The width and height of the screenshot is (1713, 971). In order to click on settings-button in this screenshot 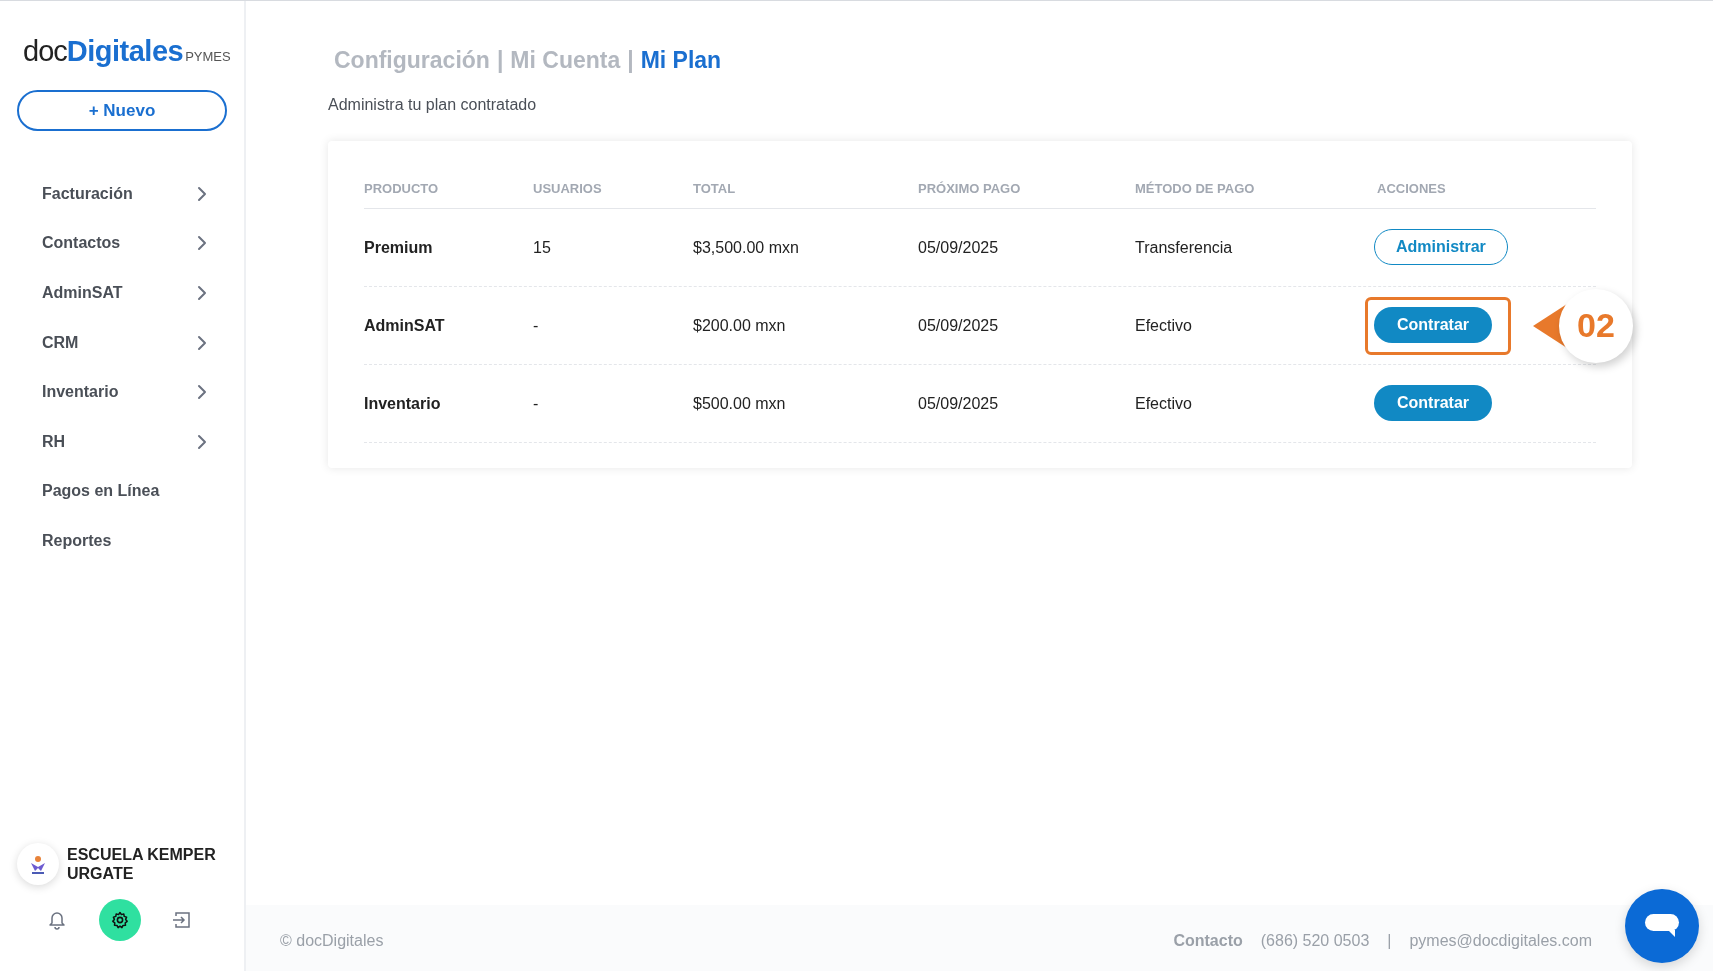, I will do `click(119, 920)`.